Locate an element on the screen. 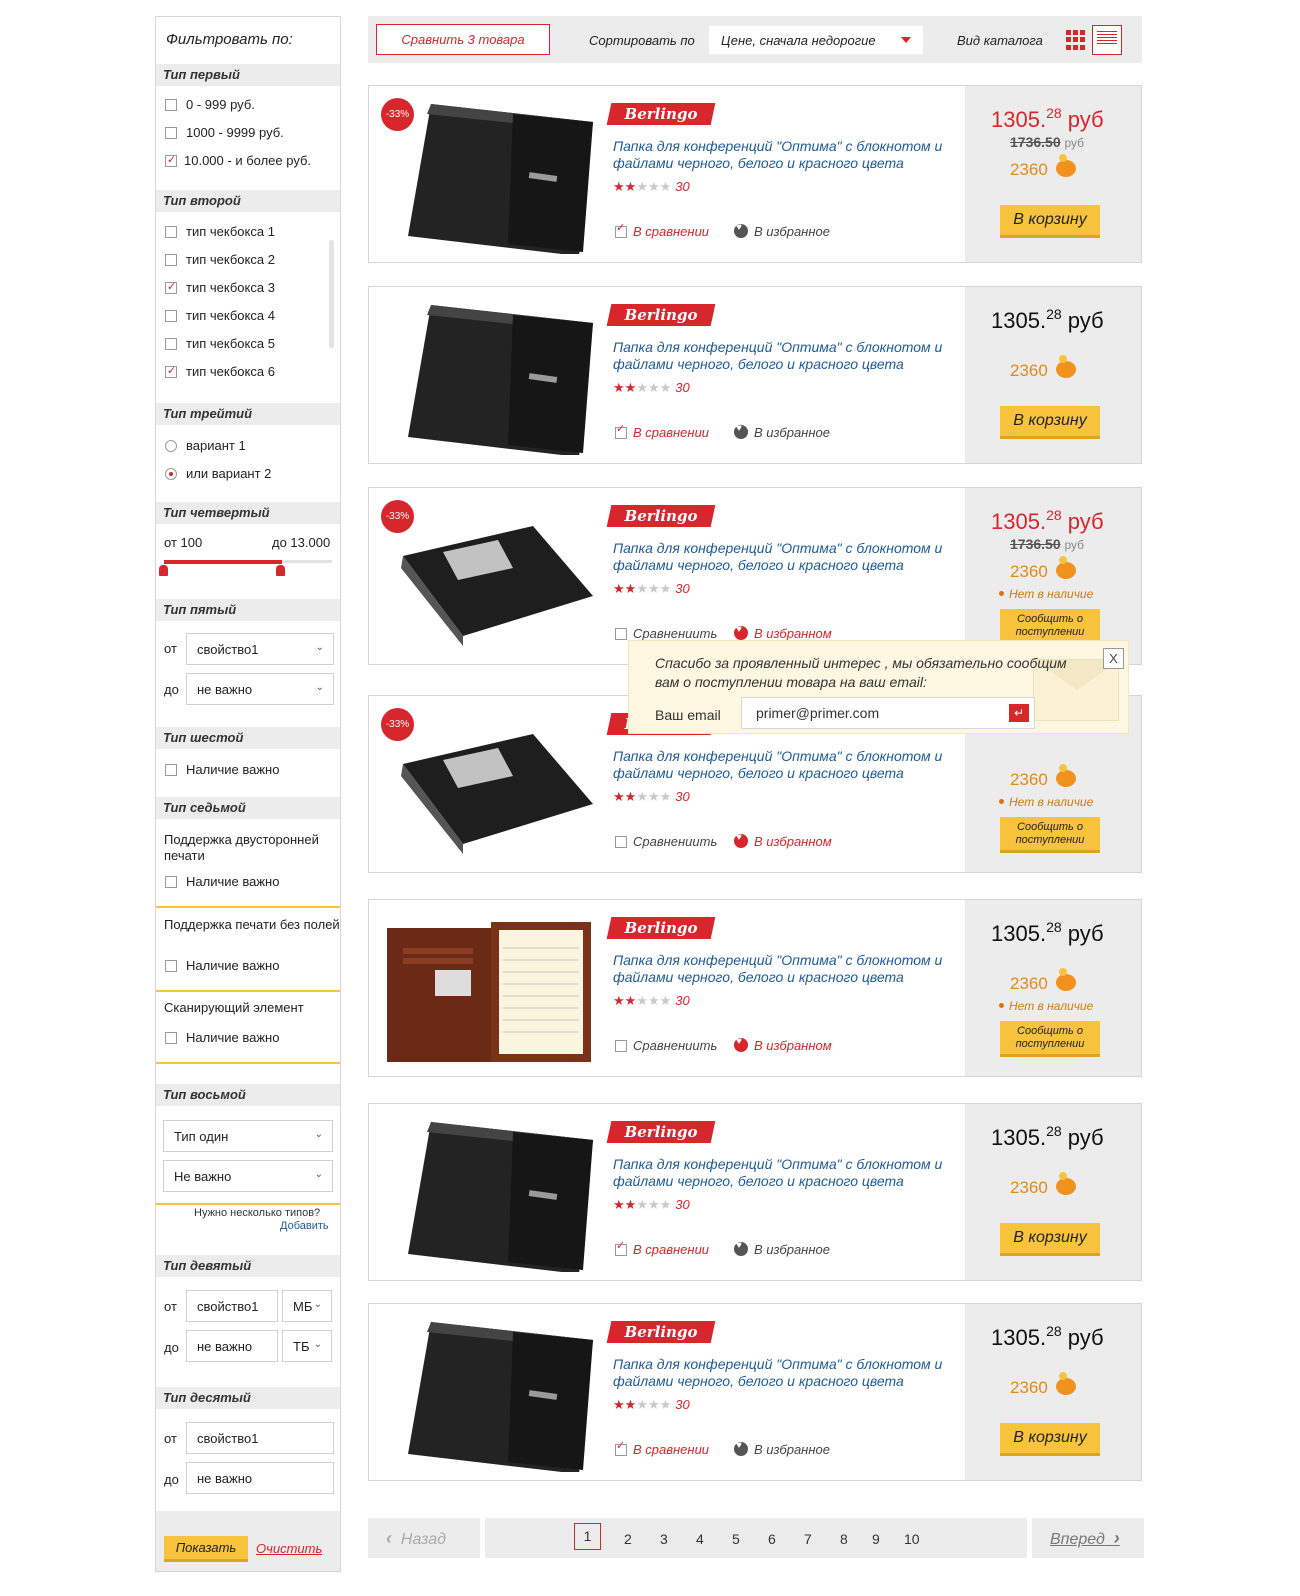 This screenshot has width=1300, height=1596. checkbox-list-scrollbar is located at coordinates (331, 294).